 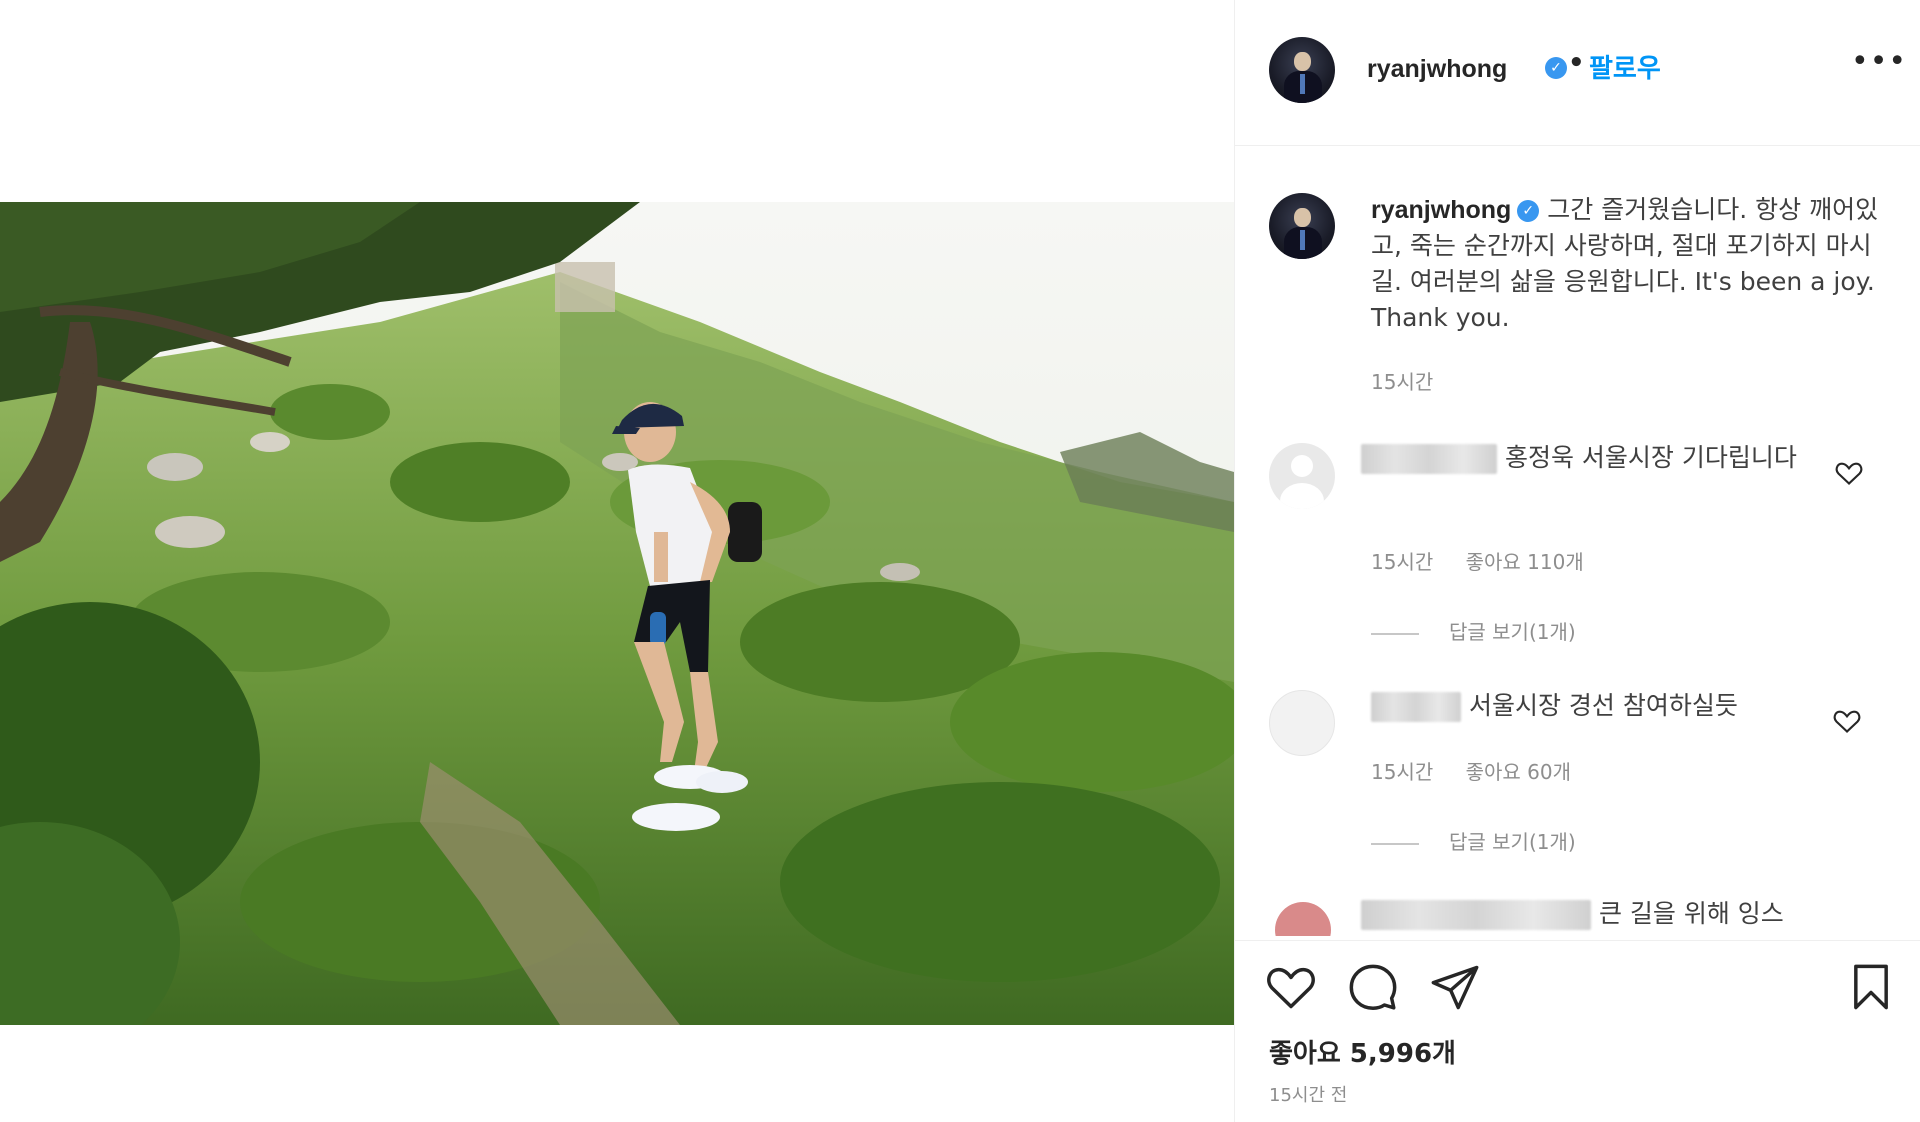 I want to click on comment-2-likes: 좋아요 60개, so click(x=1518, y=772).